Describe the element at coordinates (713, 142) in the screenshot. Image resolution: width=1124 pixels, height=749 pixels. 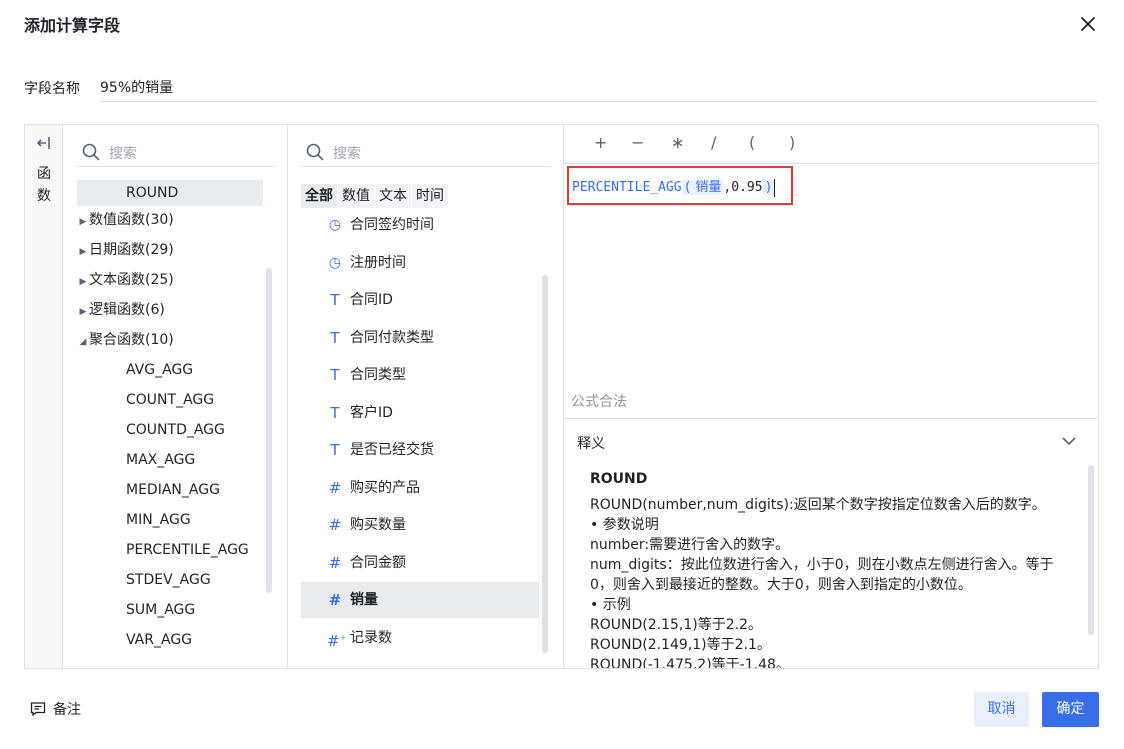
I see `operator-divide-button: /` at that location.